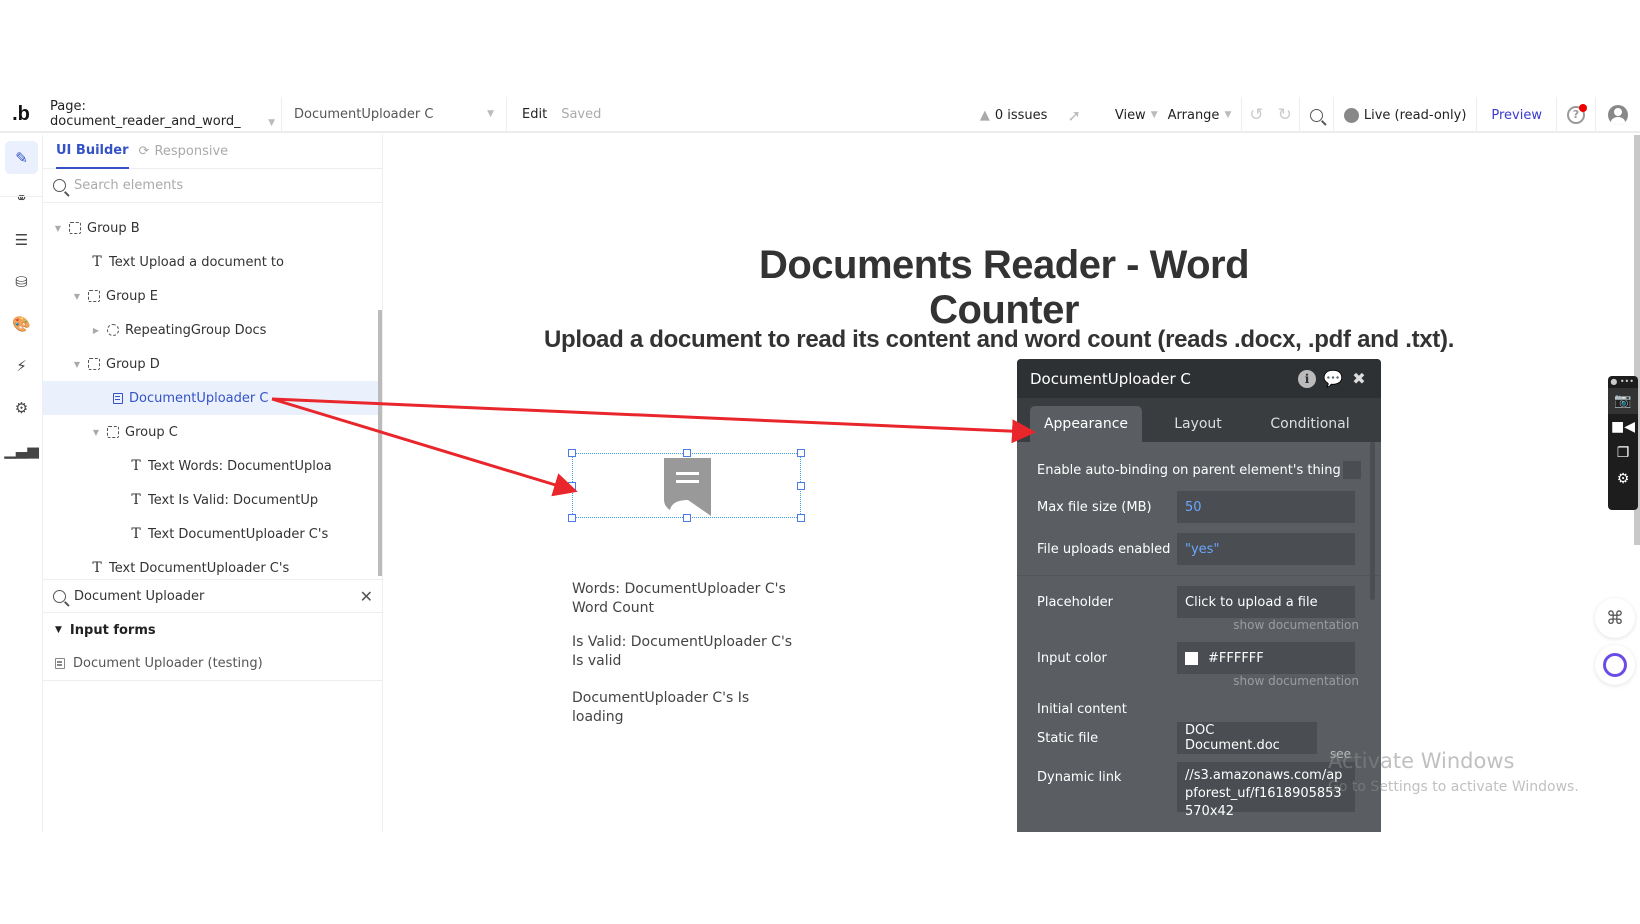 This screenshot has height=924, width=1640. Describe the element at coordinates (21, 323) in the screenshot. I see `styles-tab: 🎨` at that location.